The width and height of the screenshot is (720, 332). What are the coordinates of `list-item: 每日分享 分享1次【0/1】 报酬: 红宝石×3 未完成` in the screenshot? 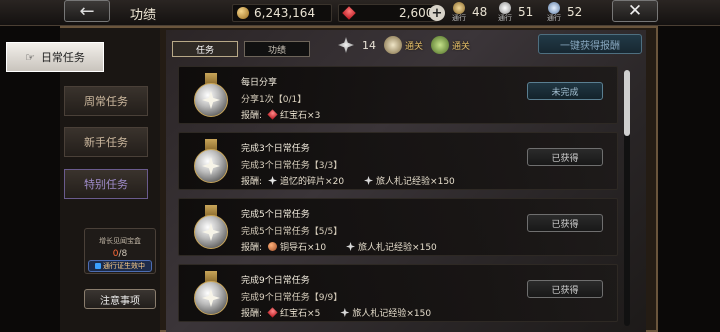 It's located at (398, 95).